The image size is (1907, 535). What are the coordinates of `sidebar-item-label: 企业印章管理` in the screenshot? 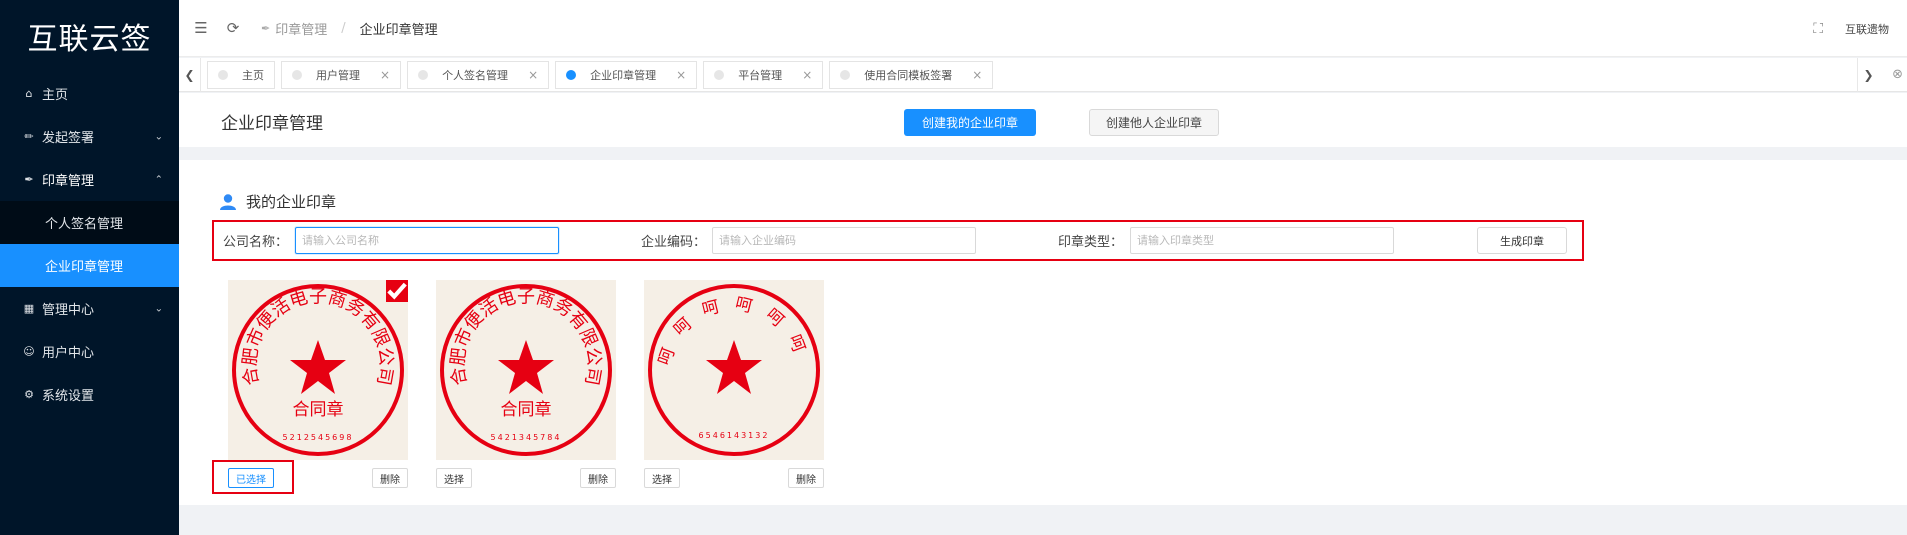 It's located at (84, 267).